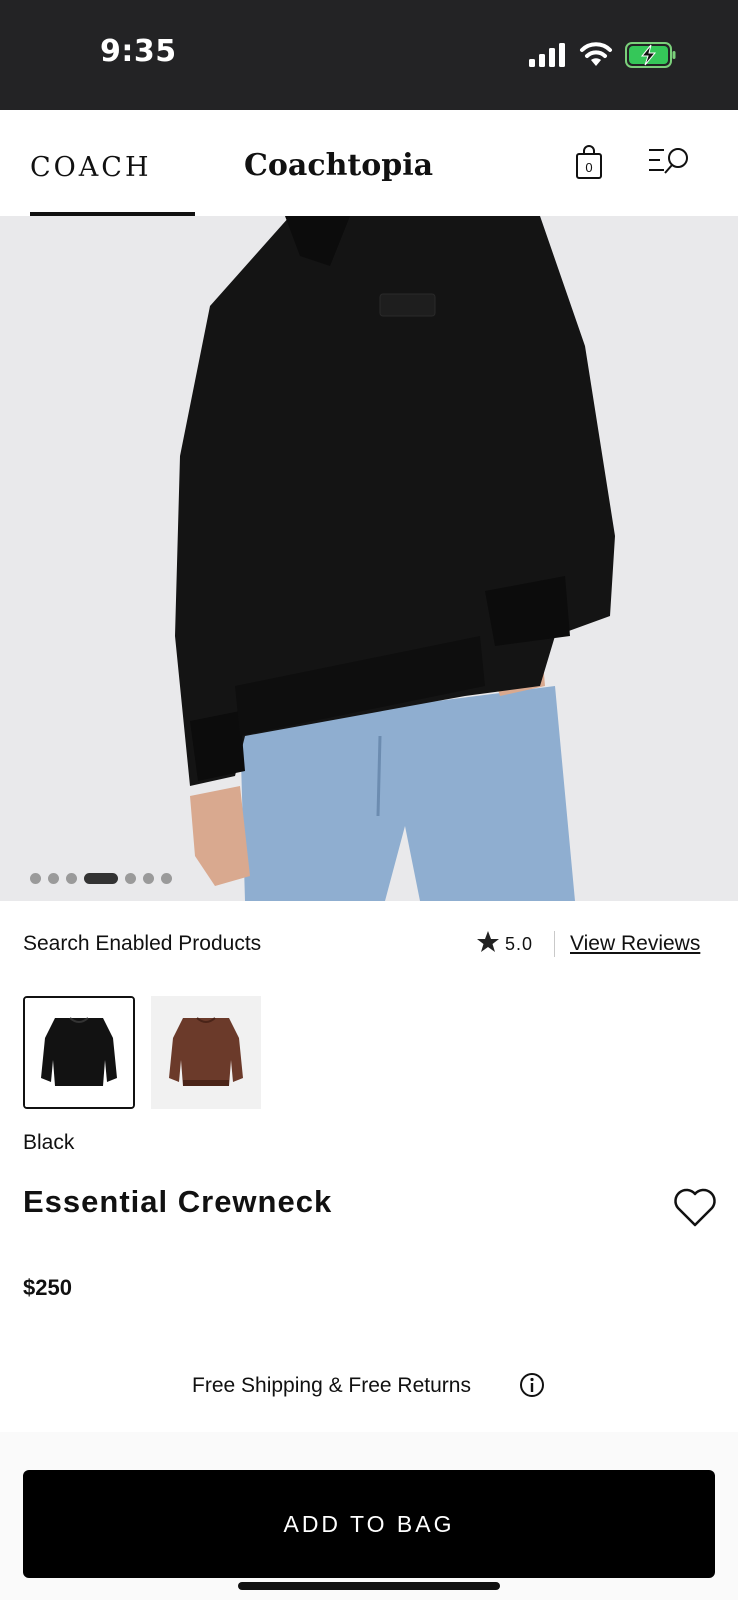 This screenshot has width=738, height=1600. Describe the element at coordinates (338, 165) in the screenshot. I see `tab-coachtopia: Coachtopia` at that location.